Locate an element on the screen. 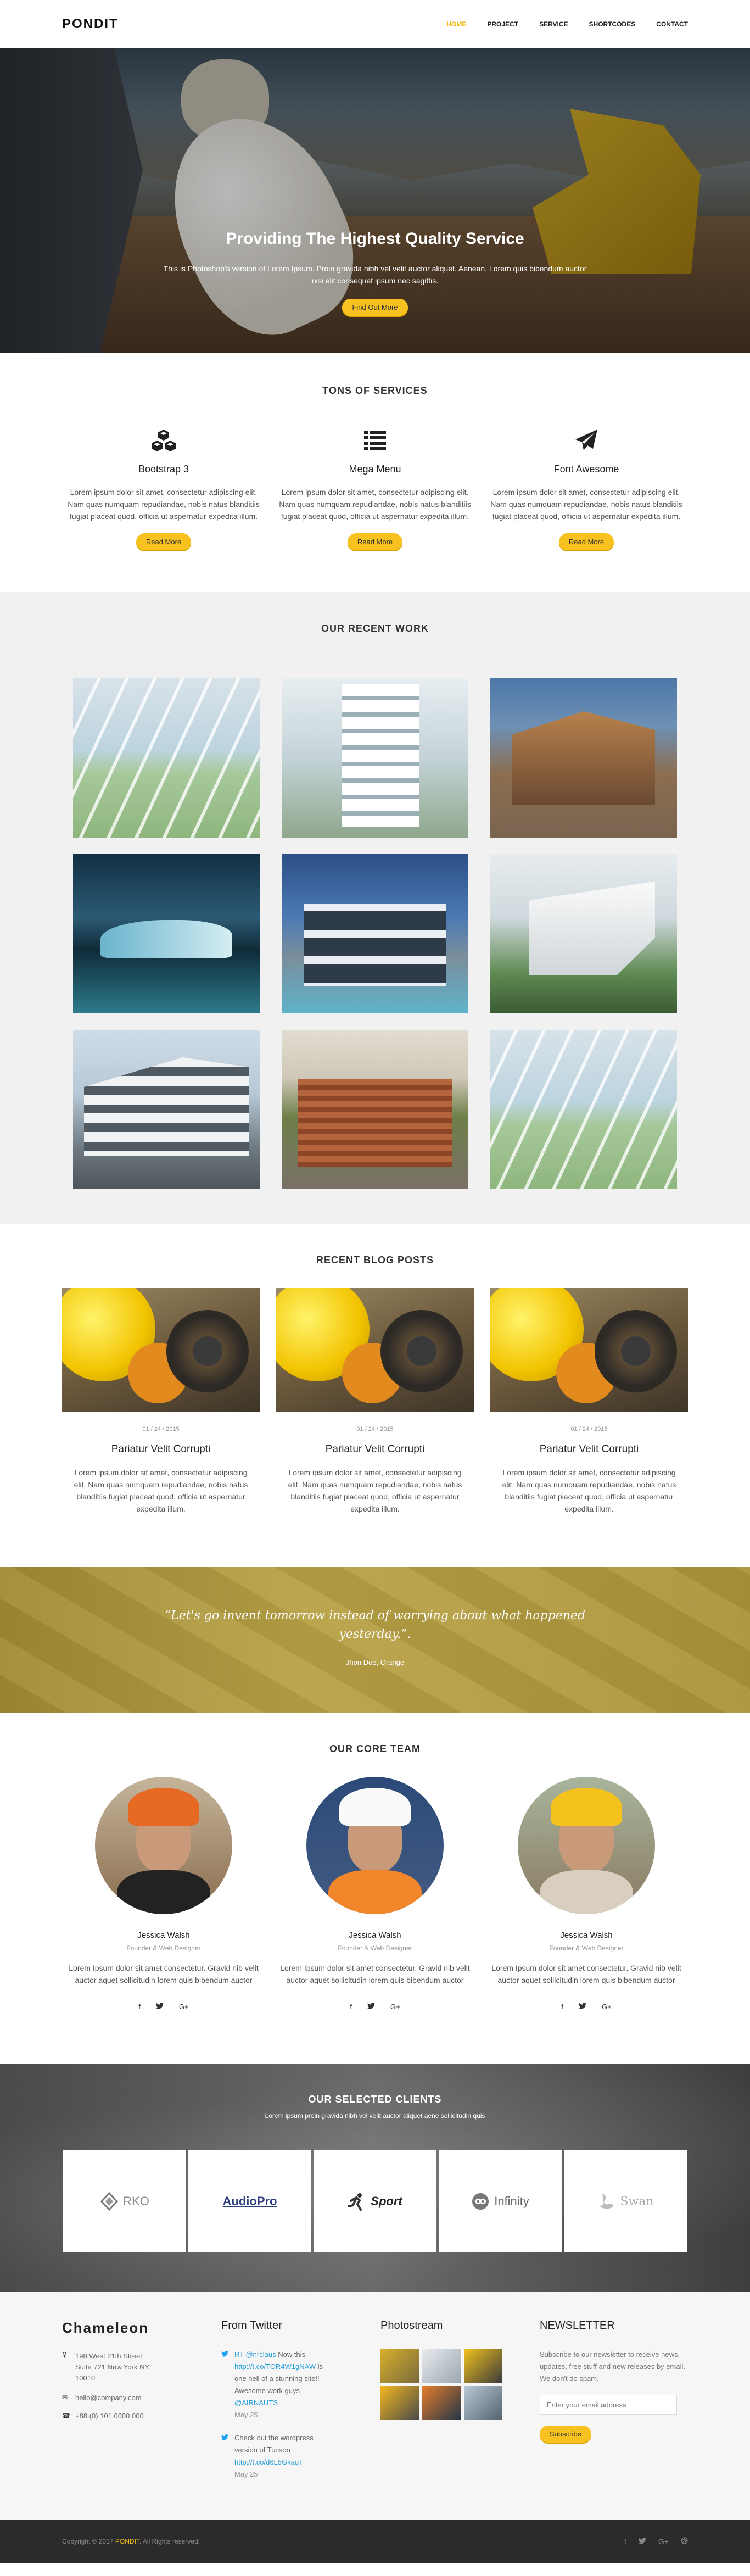 The height and width of the screenshot is (2576, 750). main-nav: HOME PROJECT SERVICE SHORTCODES CONTACT is located at coordinates (567, 24).